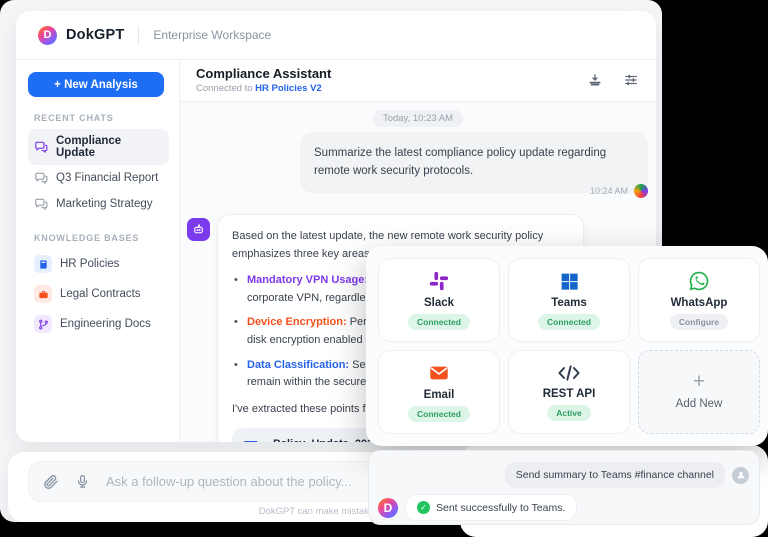 This screenshot has height=537, width=768. I want to click on integration-name: Teams, so click(569, 302).